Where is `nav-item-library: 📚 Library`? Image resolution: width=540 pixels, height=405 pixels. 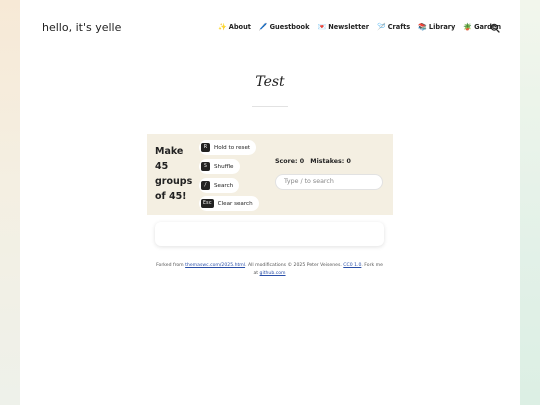
nav-item-library: 📚 Library is located at coordinates (436, 27).